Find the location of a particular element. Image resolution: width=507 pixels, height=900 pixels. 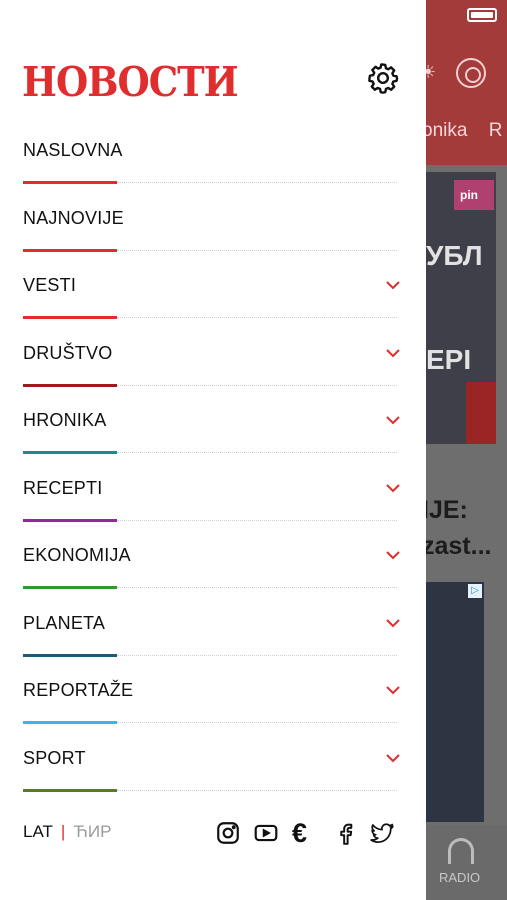

menu-item-label: VESTI is located at coordinates (50, 285).